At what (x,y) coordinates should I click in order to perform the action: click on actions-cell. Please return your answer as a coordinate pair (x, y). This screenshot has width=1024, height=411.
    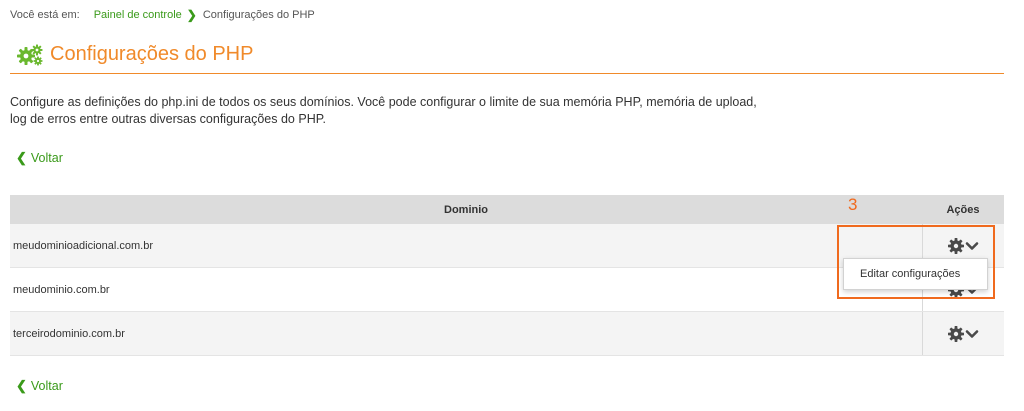
    Looking at the image, I should click on (963, 333).